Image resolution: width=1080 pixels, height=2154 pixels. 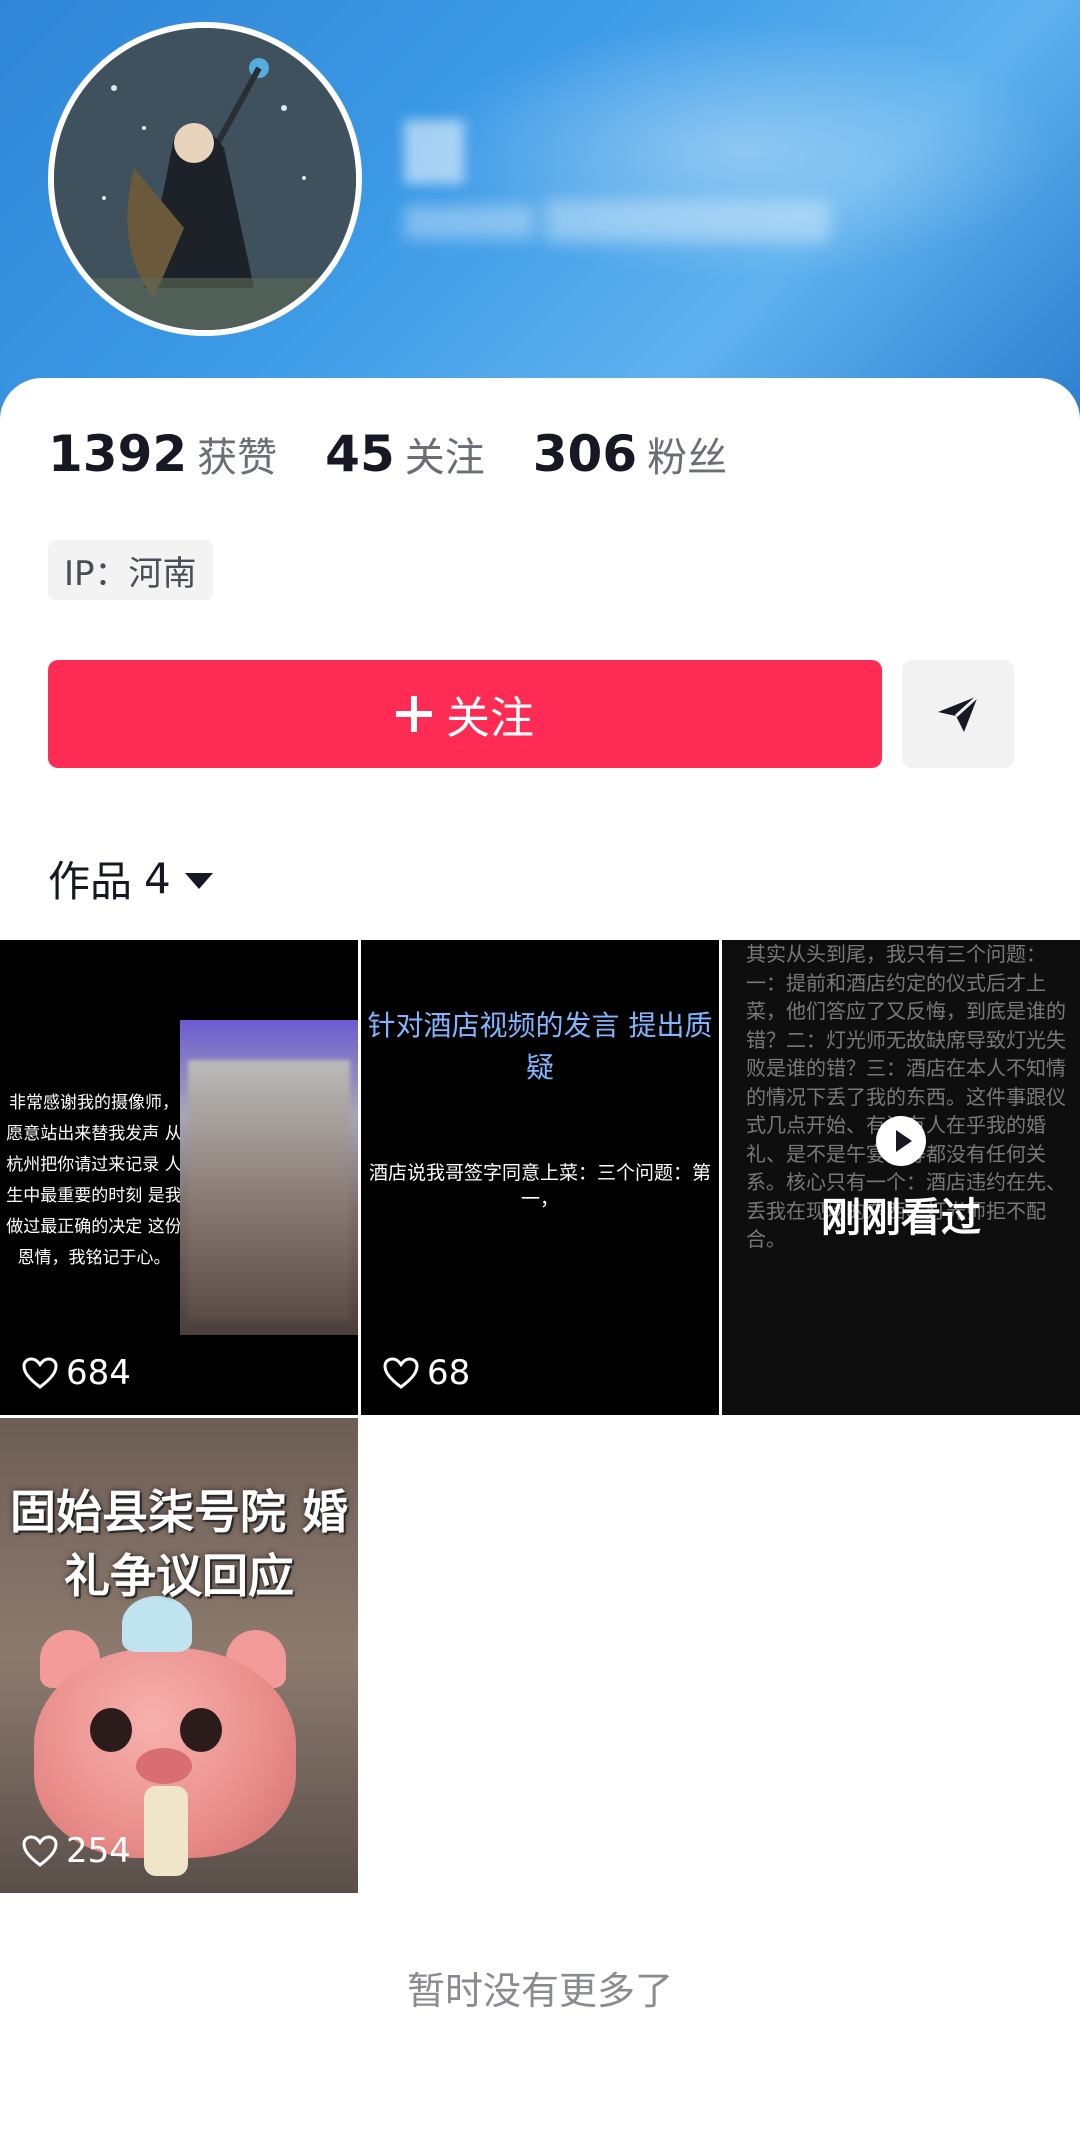 What do you see at coordinates (90, 881) in the screenshot?
I see `works-tab-label: 作品` at bounding box center [90, 881].